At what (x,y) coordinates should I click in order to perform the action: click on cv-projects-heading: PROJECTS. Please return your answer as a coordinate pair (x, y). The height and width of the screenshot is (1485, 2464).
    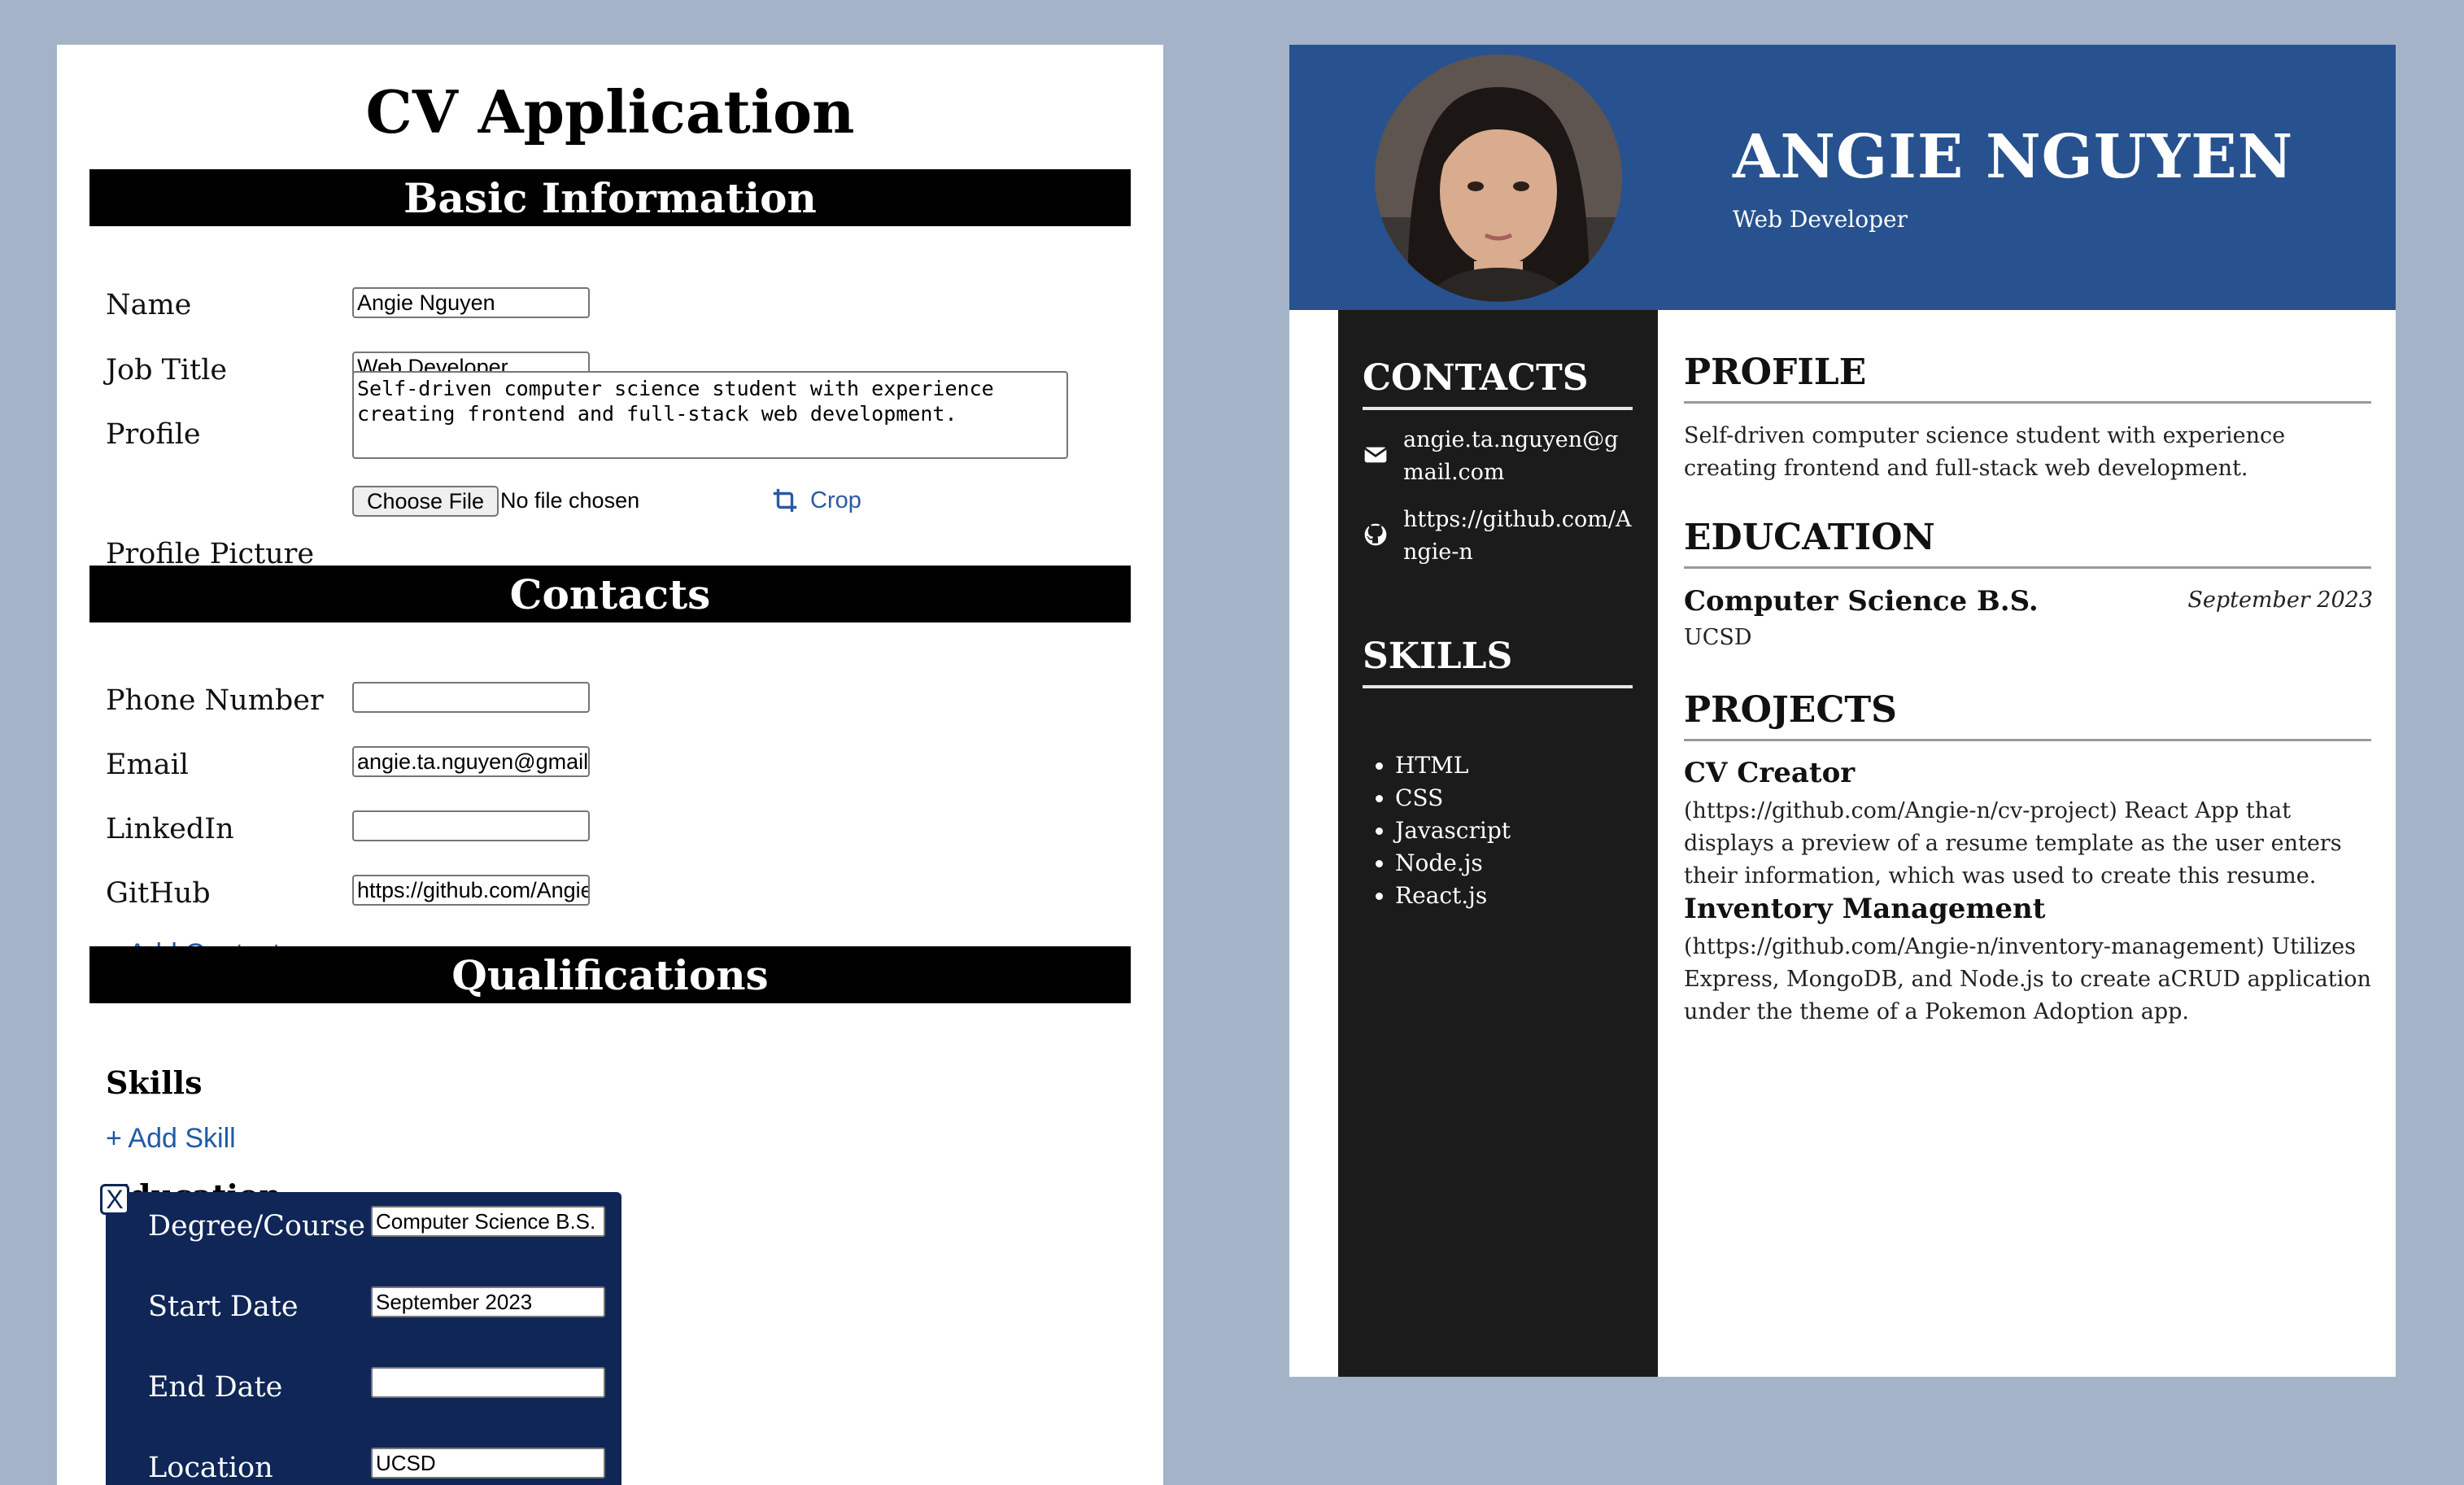
    Looking at the image, I should click on (2027, 715).